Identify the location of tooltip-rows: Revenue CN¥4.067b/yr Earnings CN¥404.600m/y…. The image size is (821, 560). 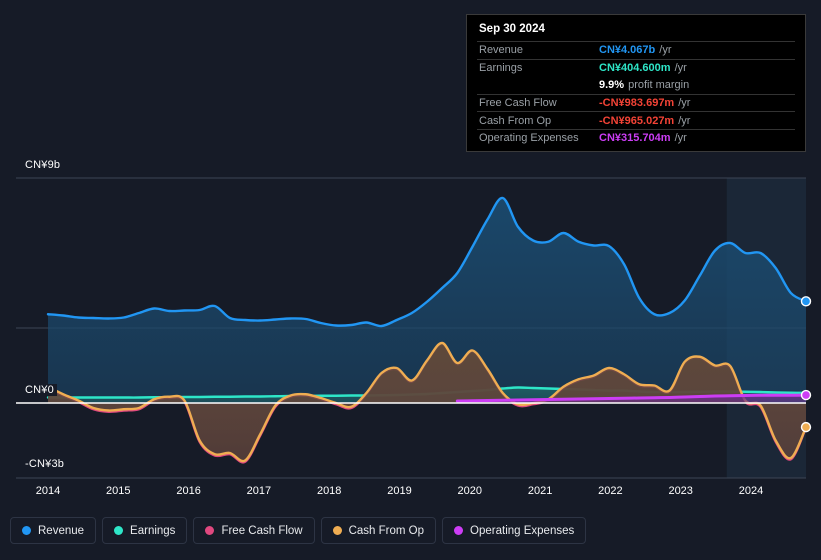
(636, 94).